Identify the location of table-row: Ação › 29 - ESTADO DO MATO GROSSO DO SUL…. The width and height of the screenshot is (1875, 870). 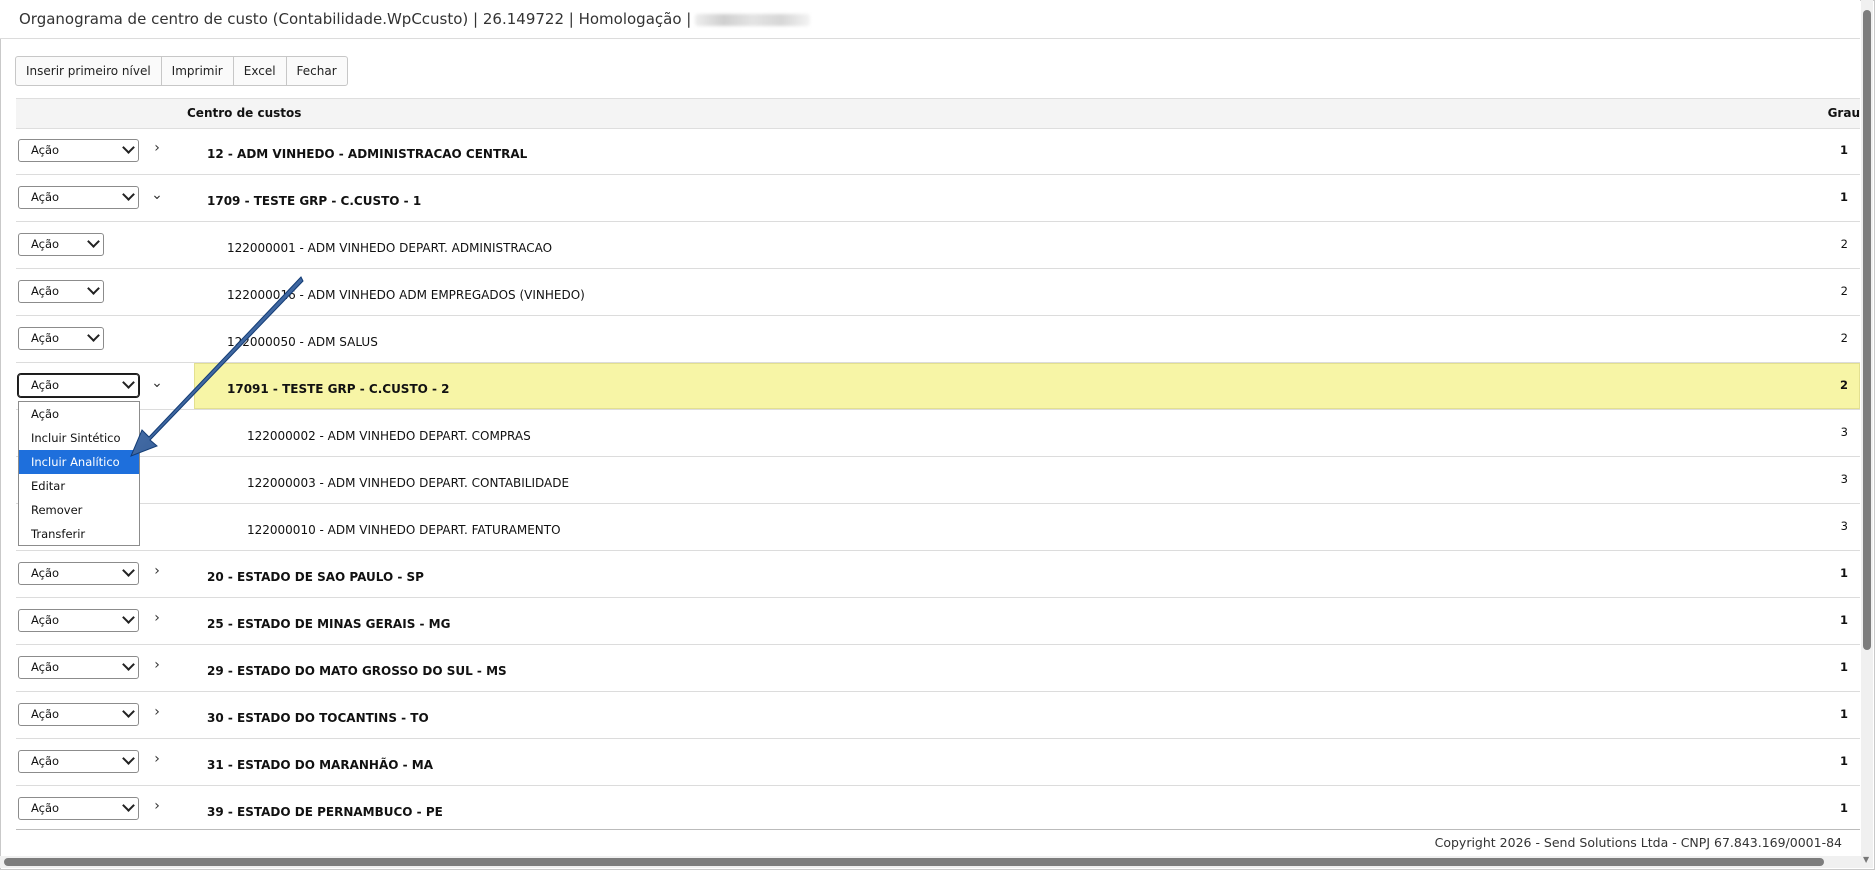
(938, 668).